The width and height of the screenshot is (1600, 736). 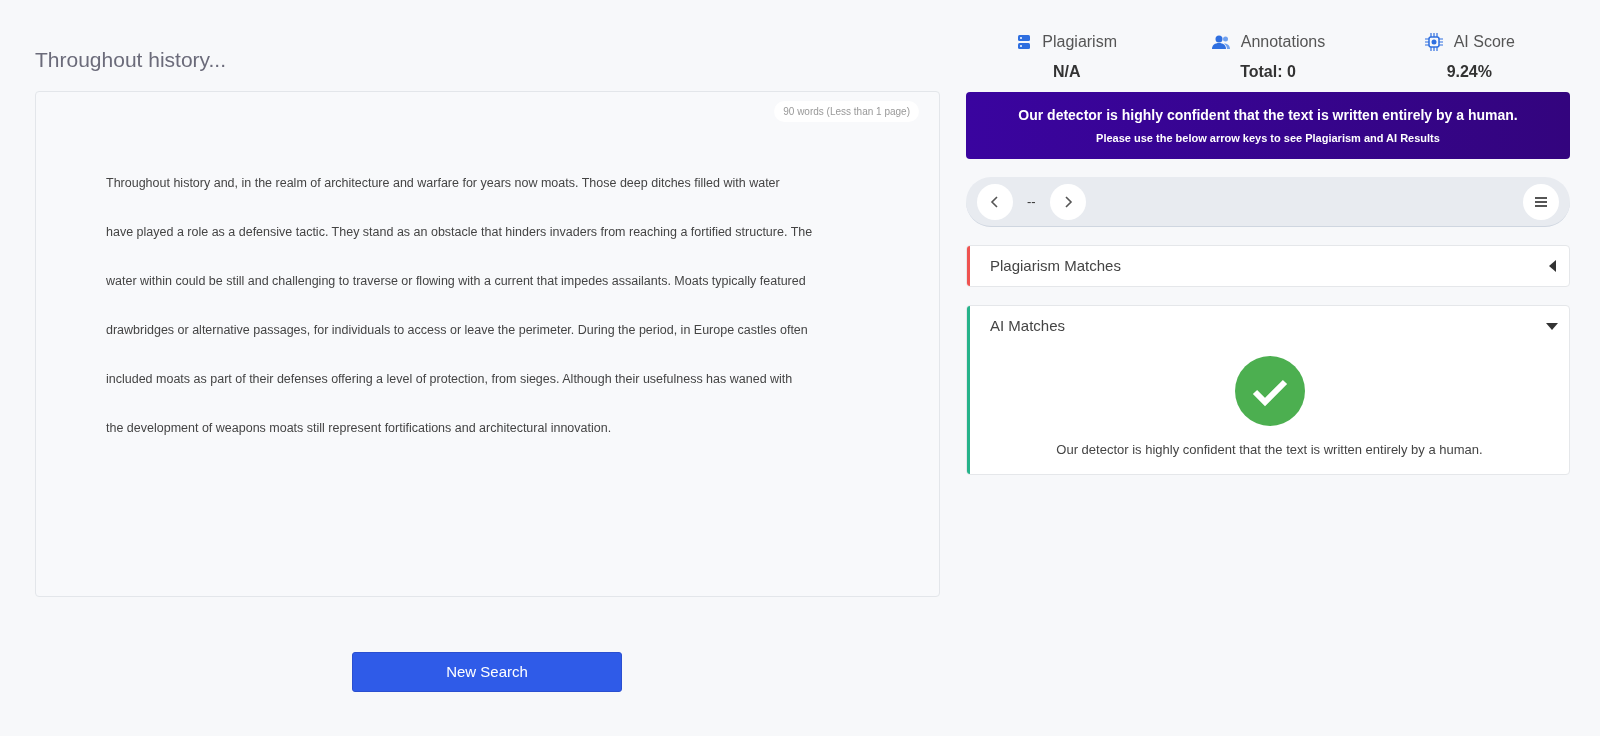 I want to click on panel-title: AI Matches, so click(x=1028, y=325).